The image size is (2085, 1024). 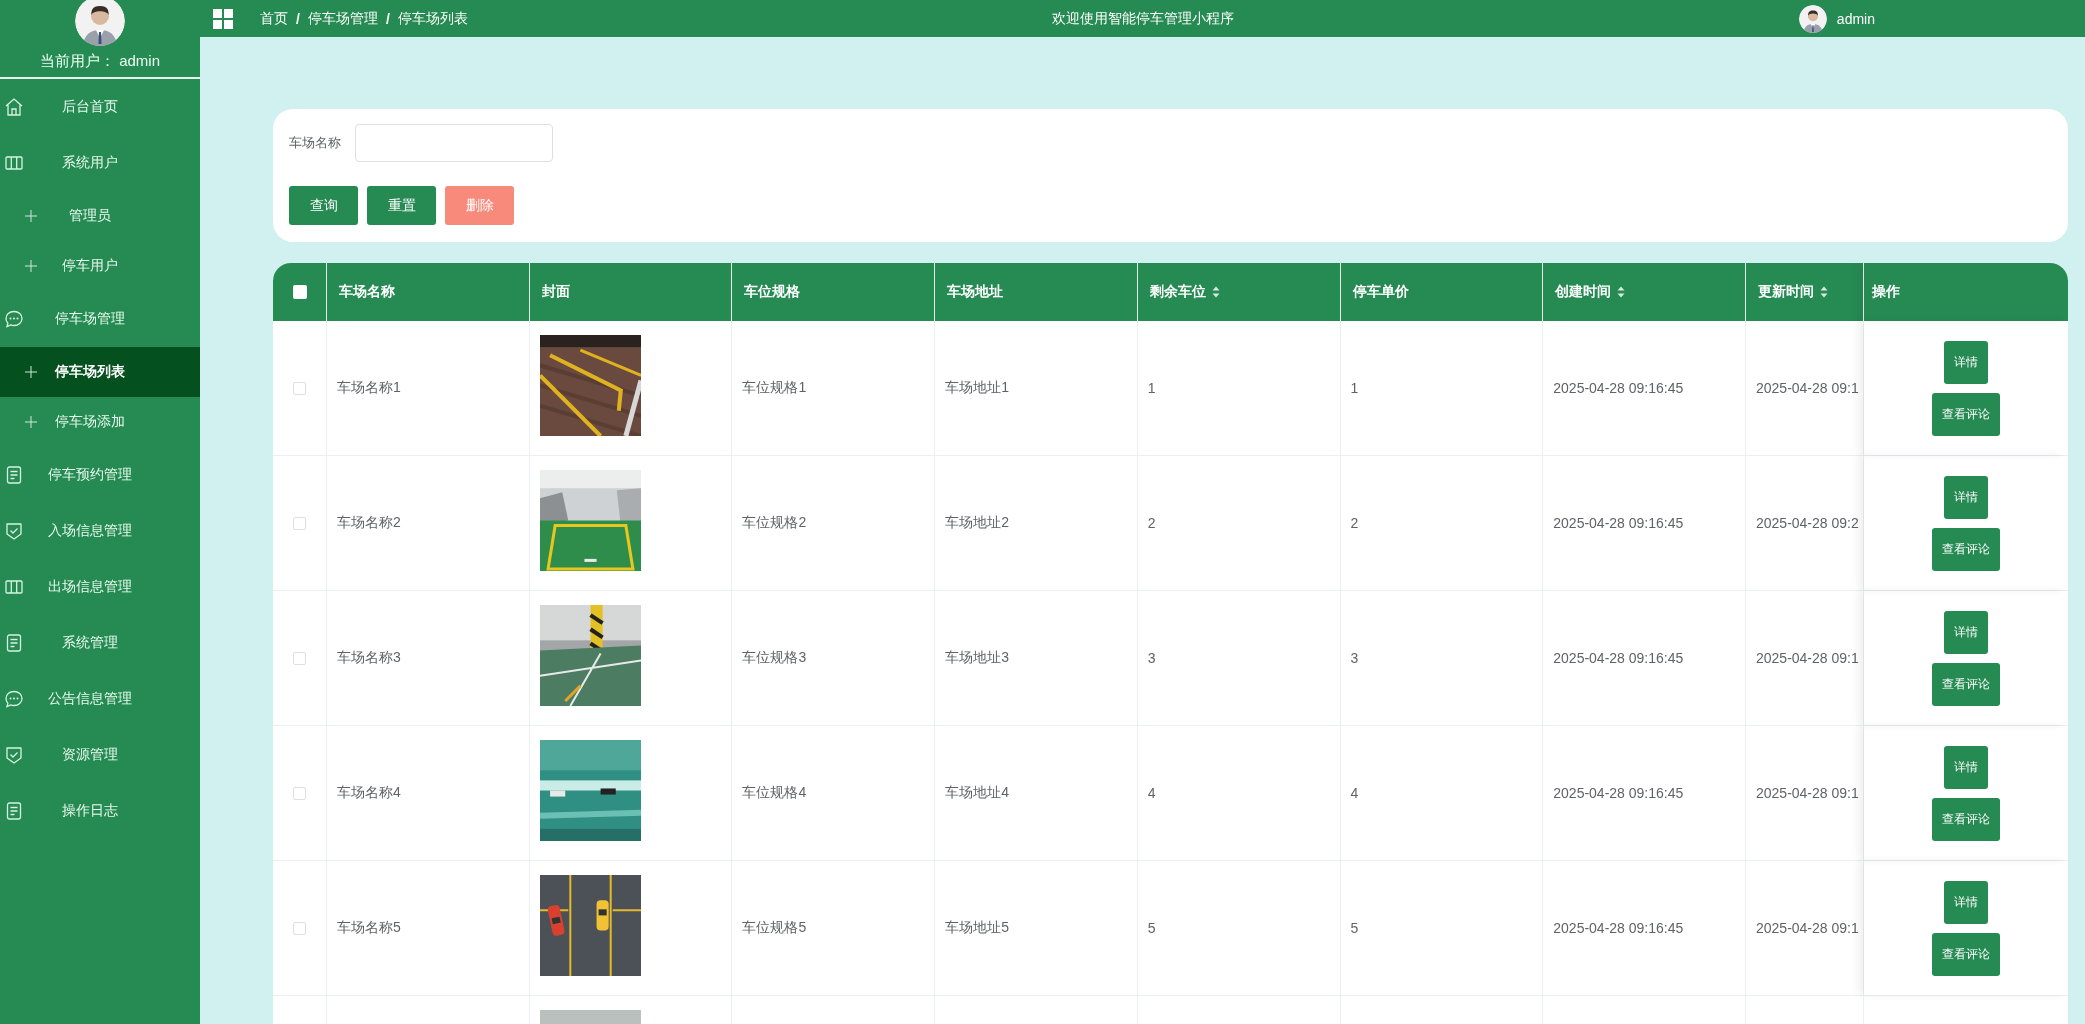 What do you see at coordinates (100, 61) in the screenshot?
I see `current-user-label: 当前用户： admin` at bounding box center [100, 61].